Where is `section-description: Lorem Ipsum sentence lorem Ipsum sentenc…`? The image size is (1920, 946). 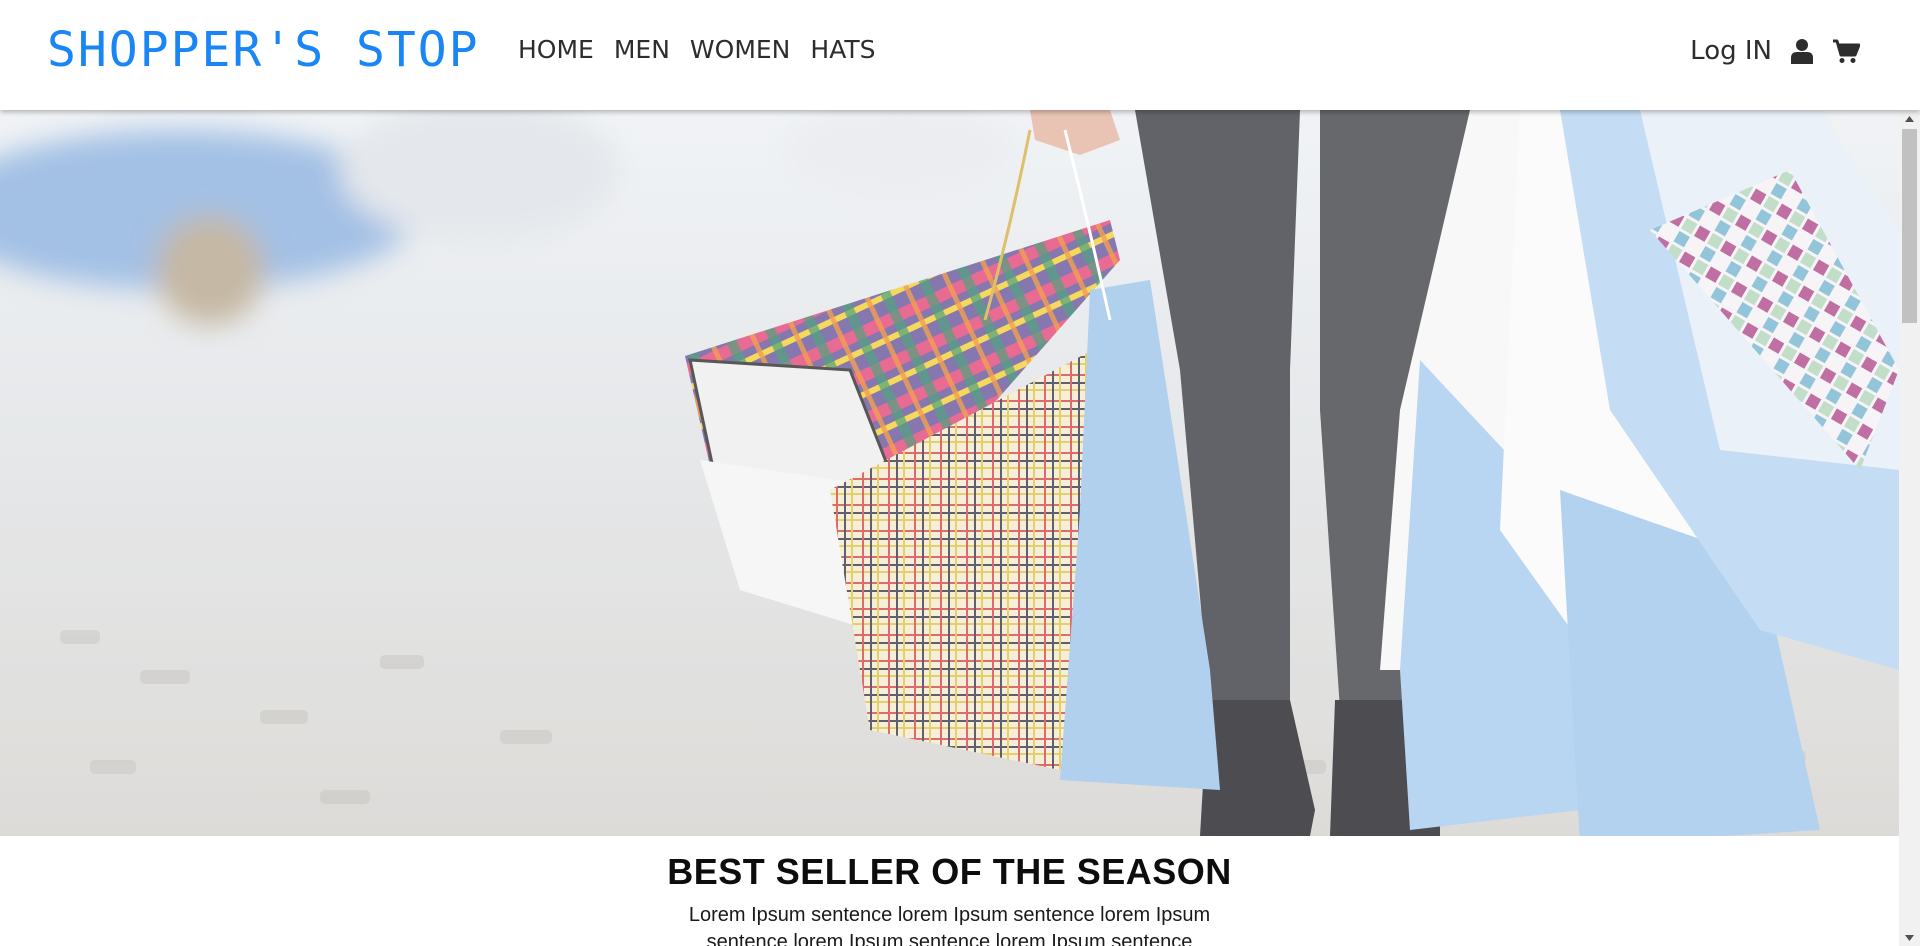
section-description: Lorem Ipsum sentence lorem Ipsum sentenc… is located at coordinates (949, 925).